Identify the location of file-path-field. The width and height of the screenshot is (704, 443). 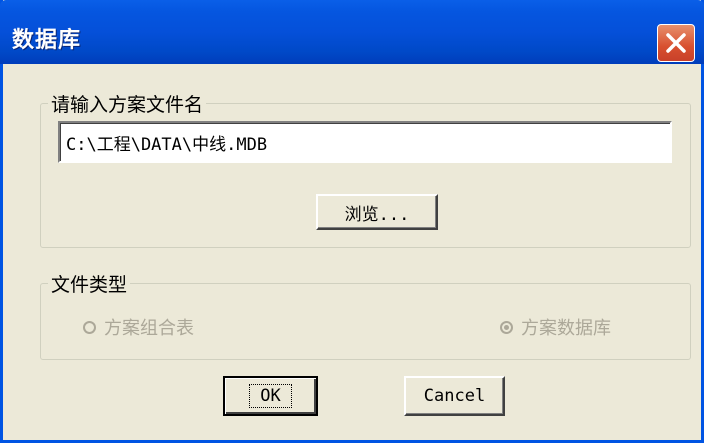
(365, 142).